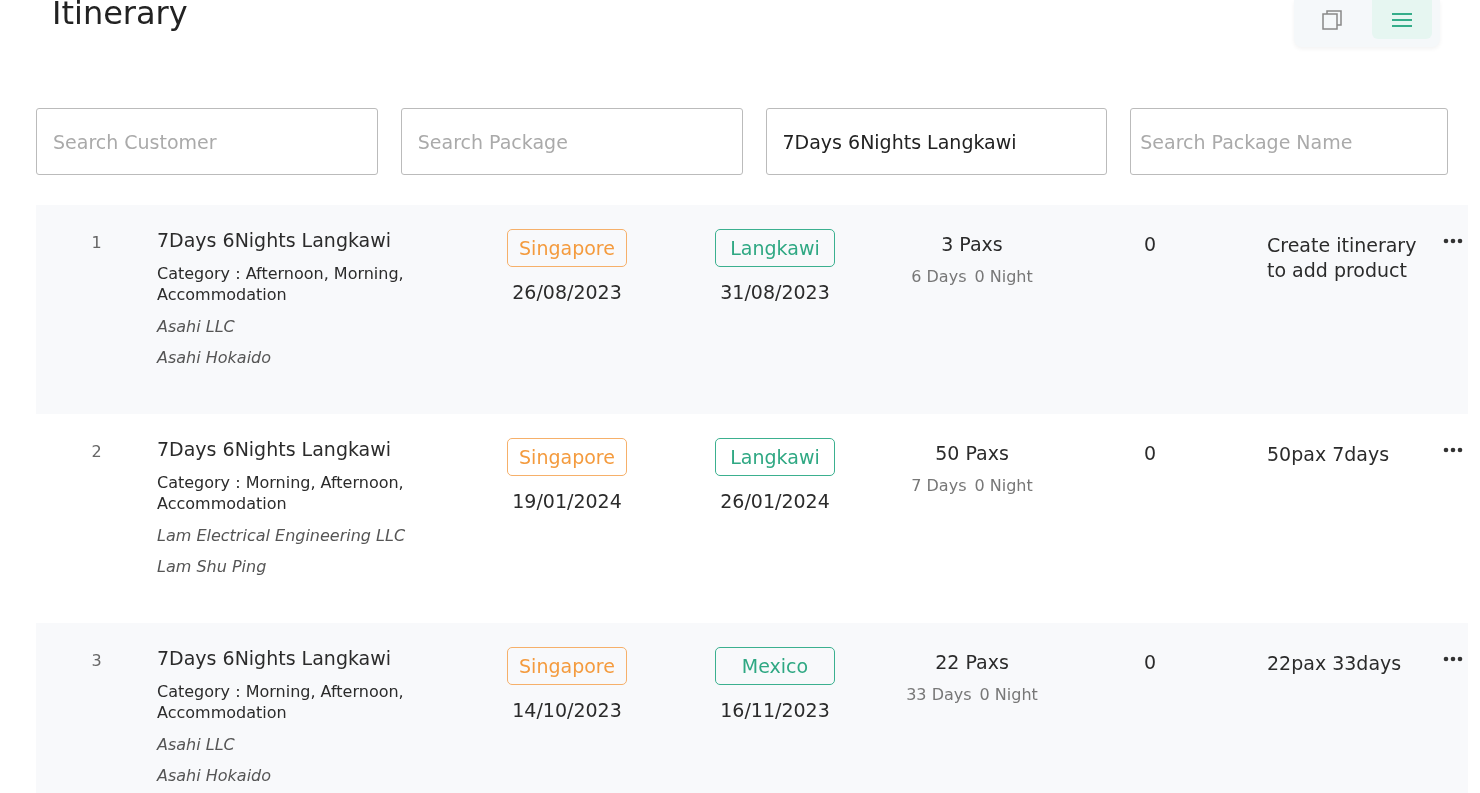 The width and height of the screenshot is (1480, 793). I want to click on destination-tag: Mexico, so click(775, 666).